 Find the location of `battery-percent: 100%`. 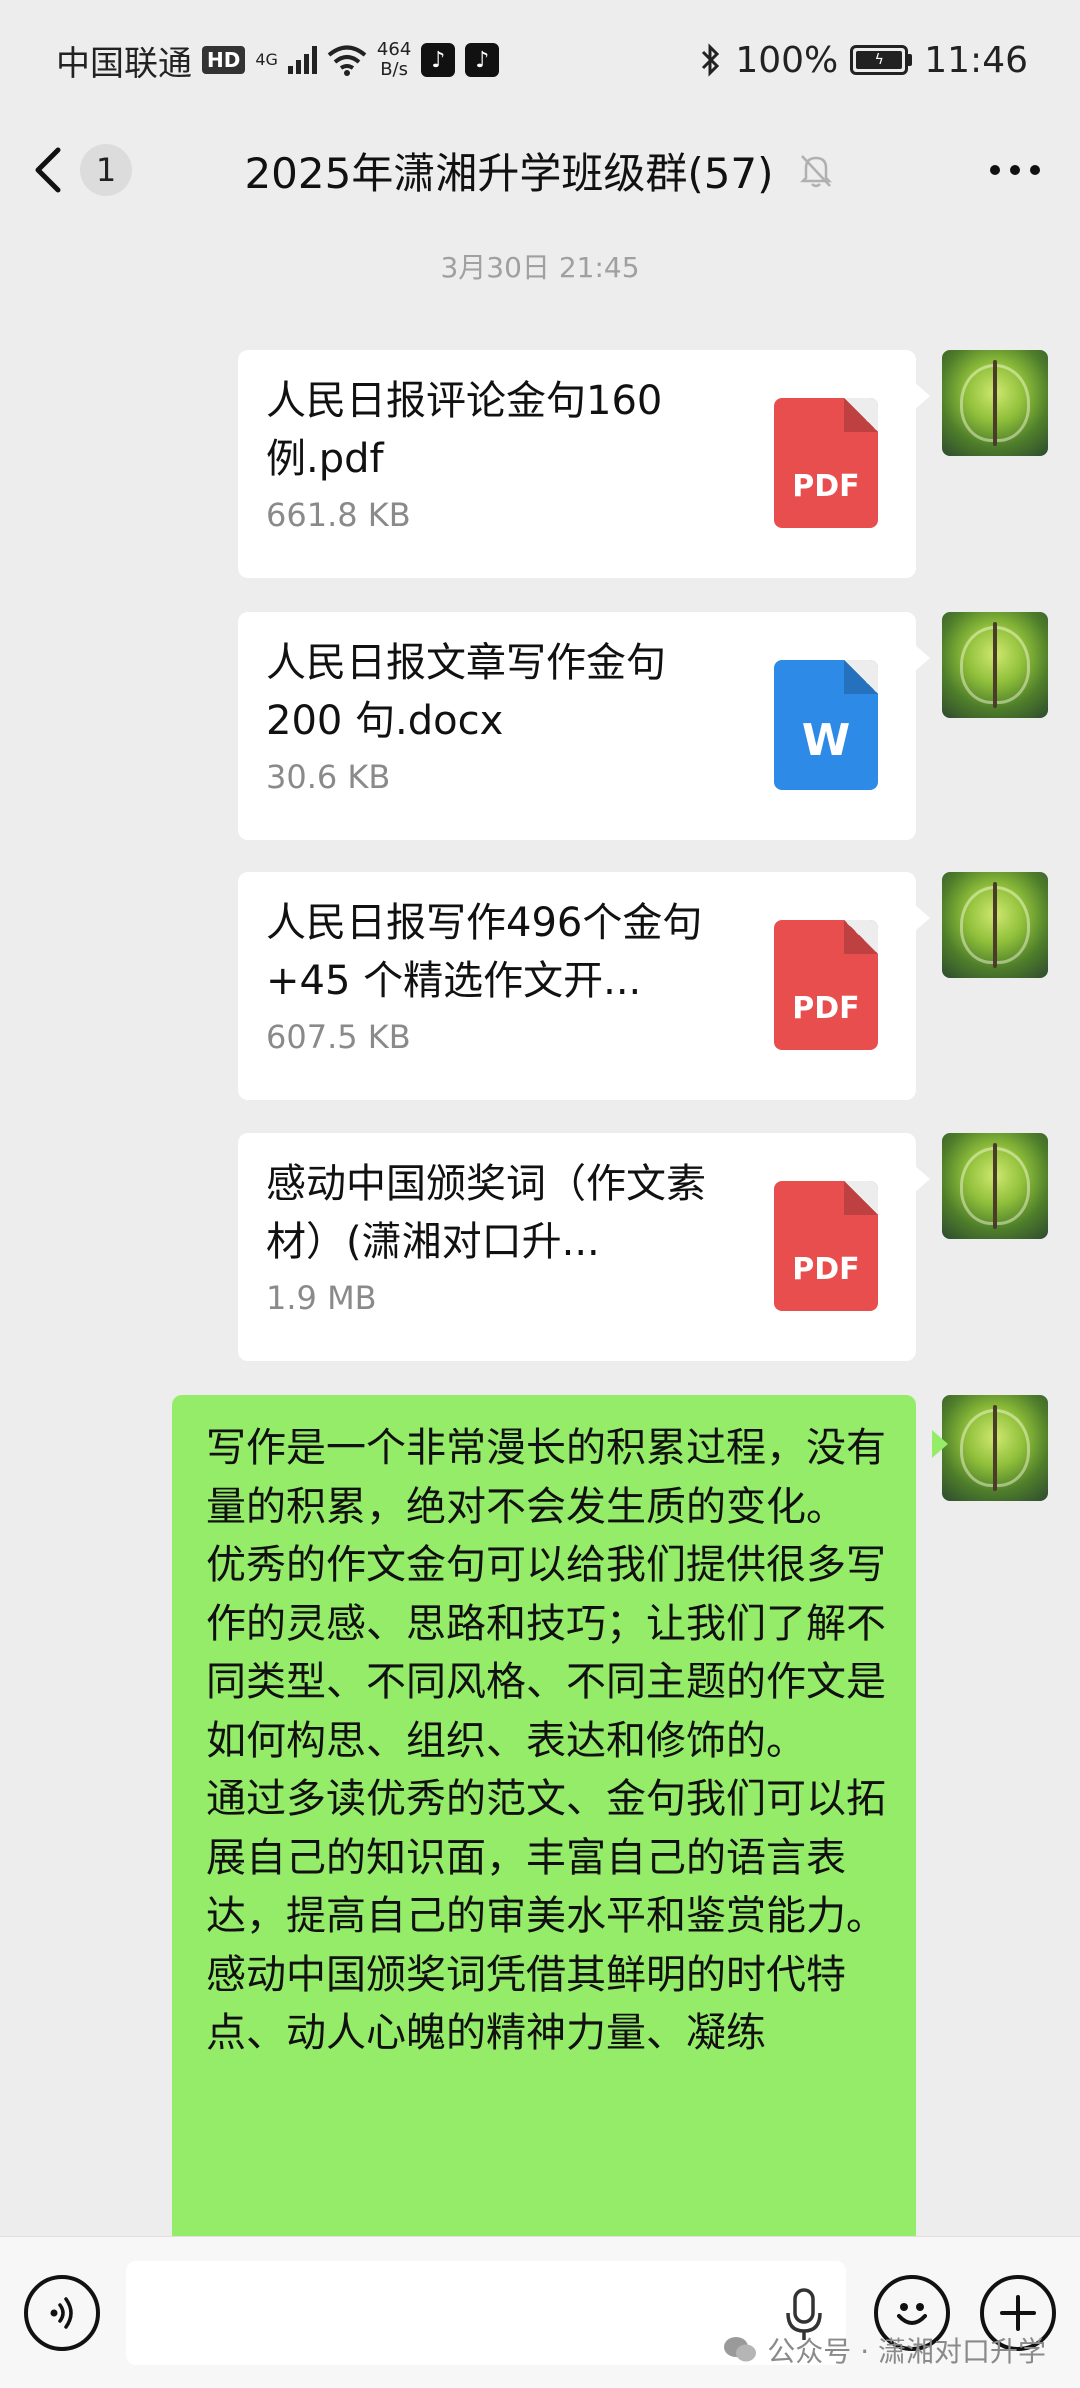

battery-percent: 100% is located at coordinates (787, 60).